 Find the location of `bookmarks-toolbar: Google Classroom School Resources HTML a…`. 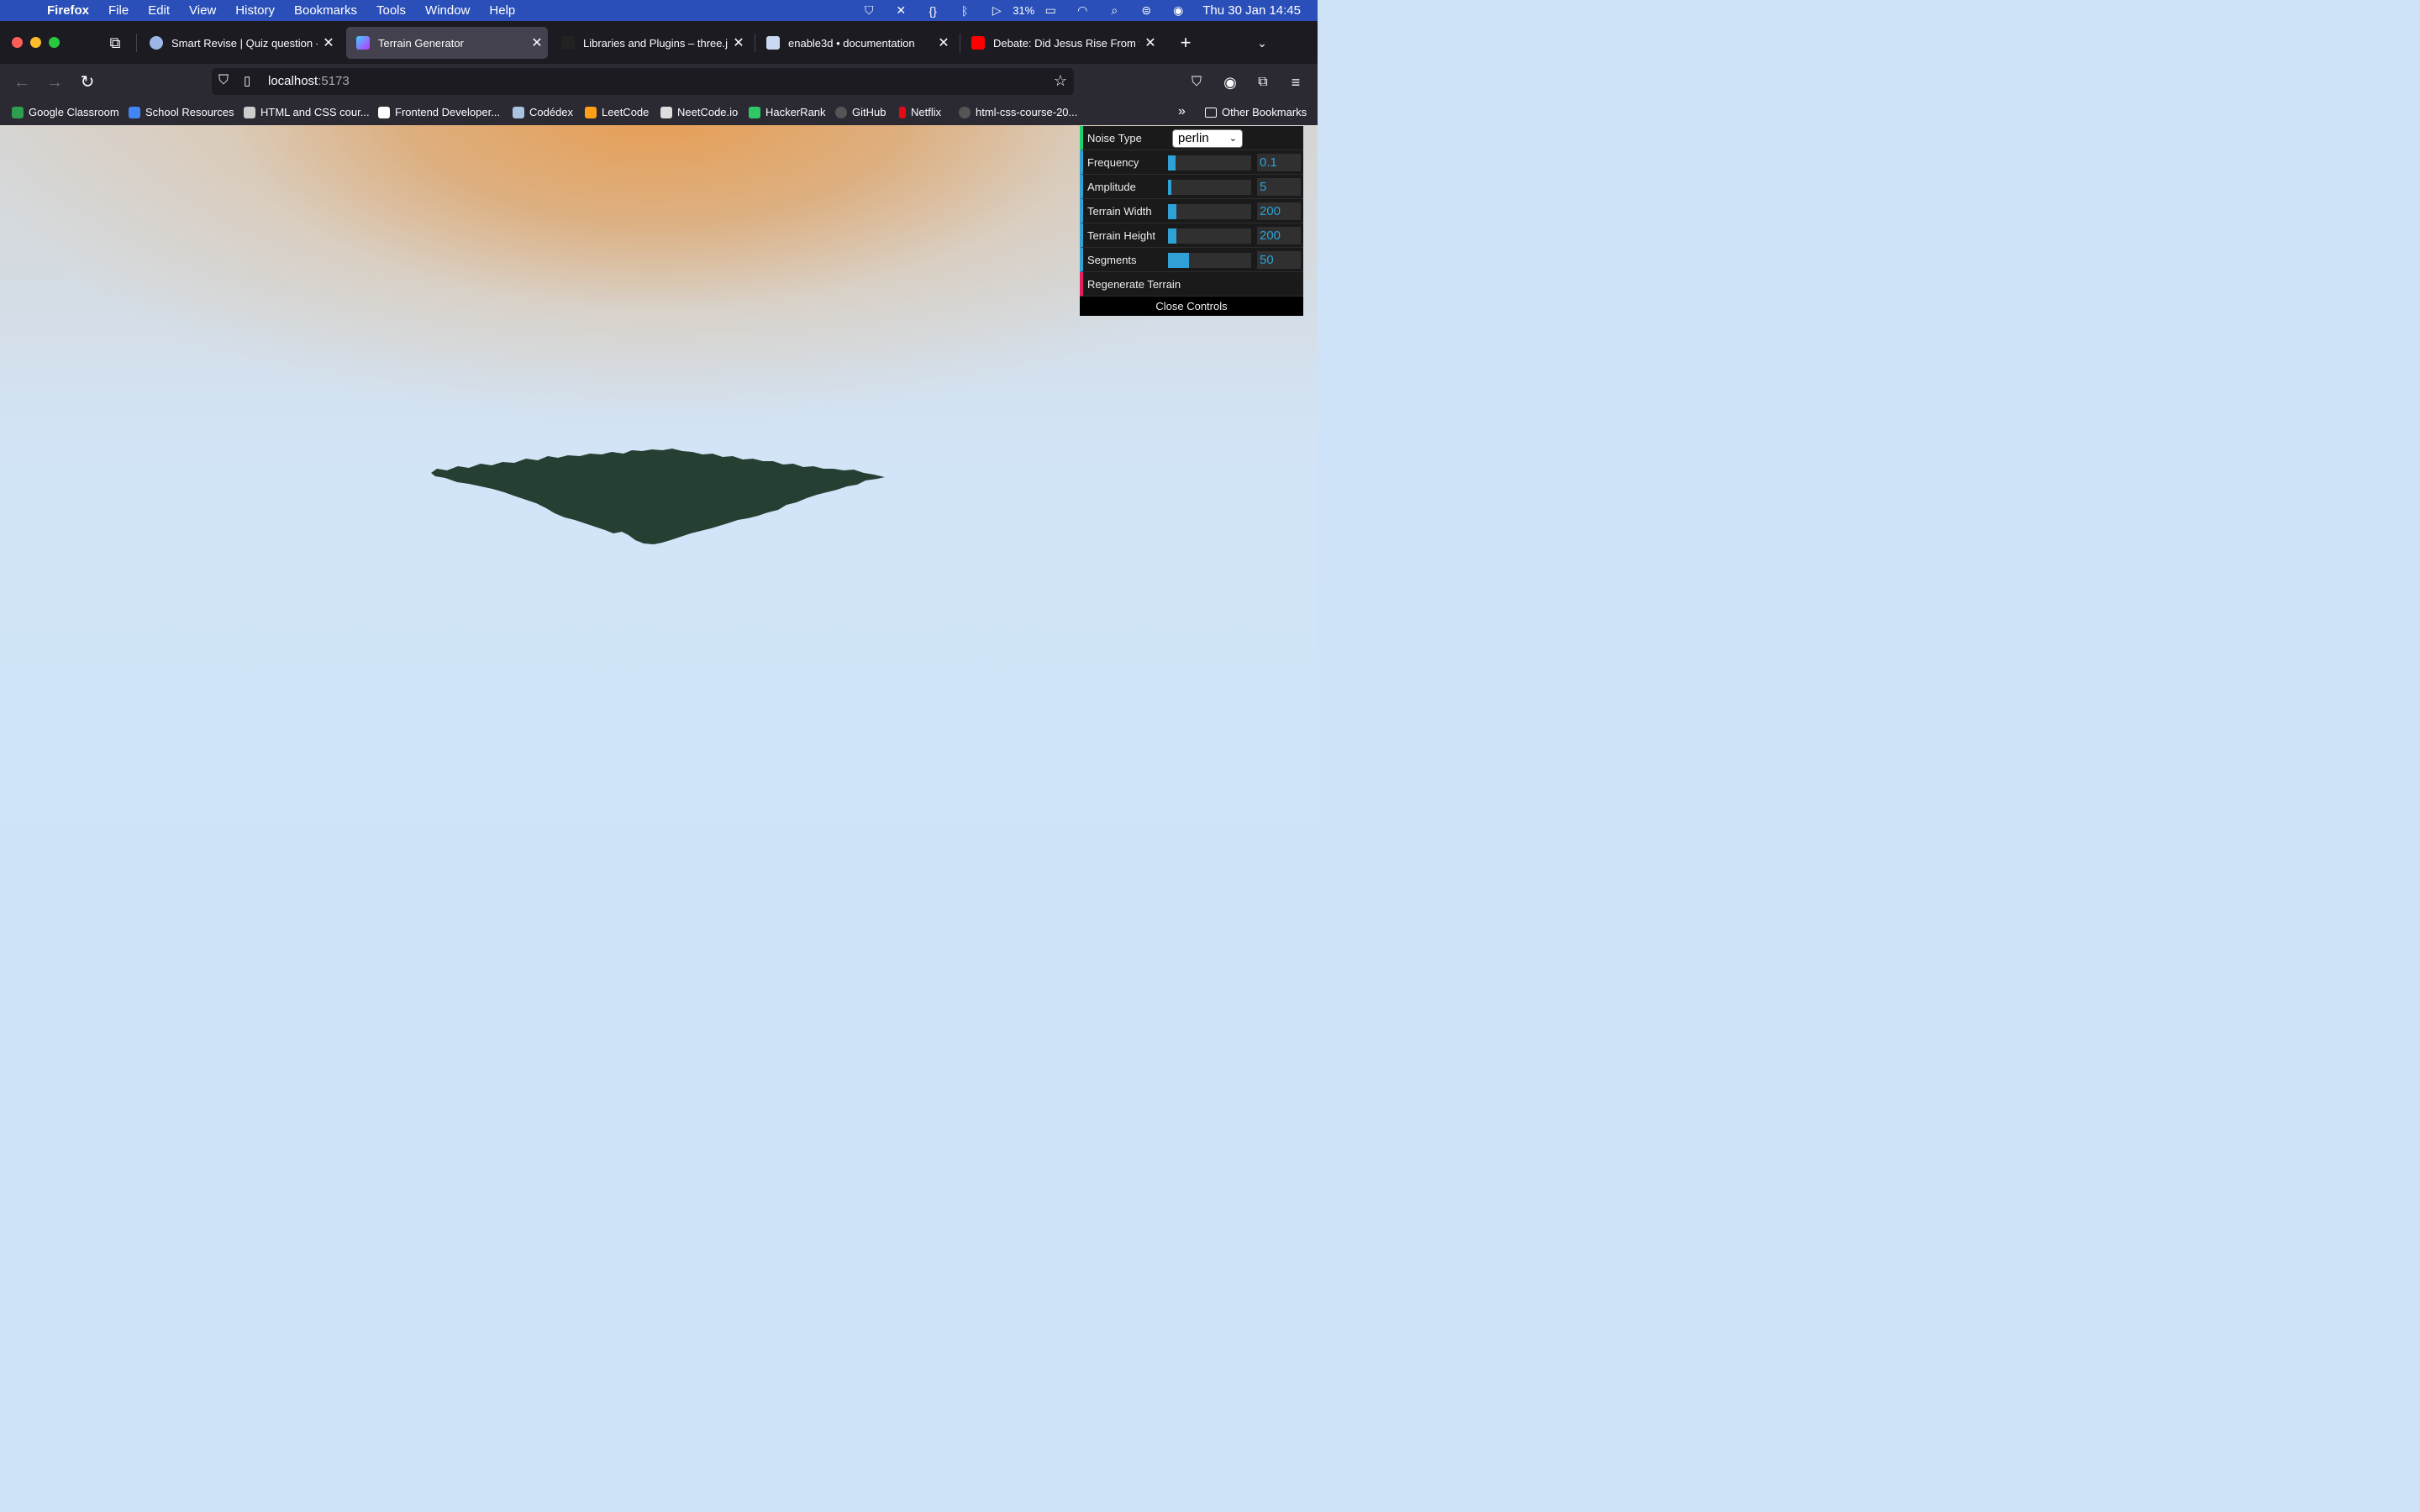

bookmarks-toolbar: Google Classroom School Resources HTML a… is located at coordinates (659, 112).